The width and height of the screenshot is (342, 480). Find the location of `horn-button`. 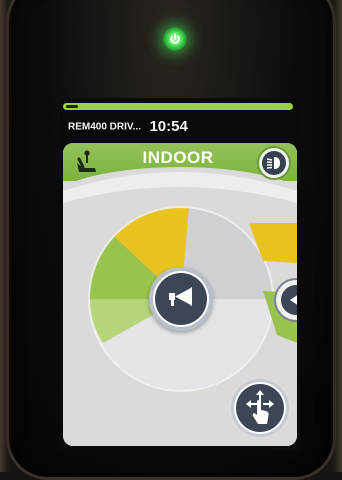

horn-button is located at coordinates (181, 299).